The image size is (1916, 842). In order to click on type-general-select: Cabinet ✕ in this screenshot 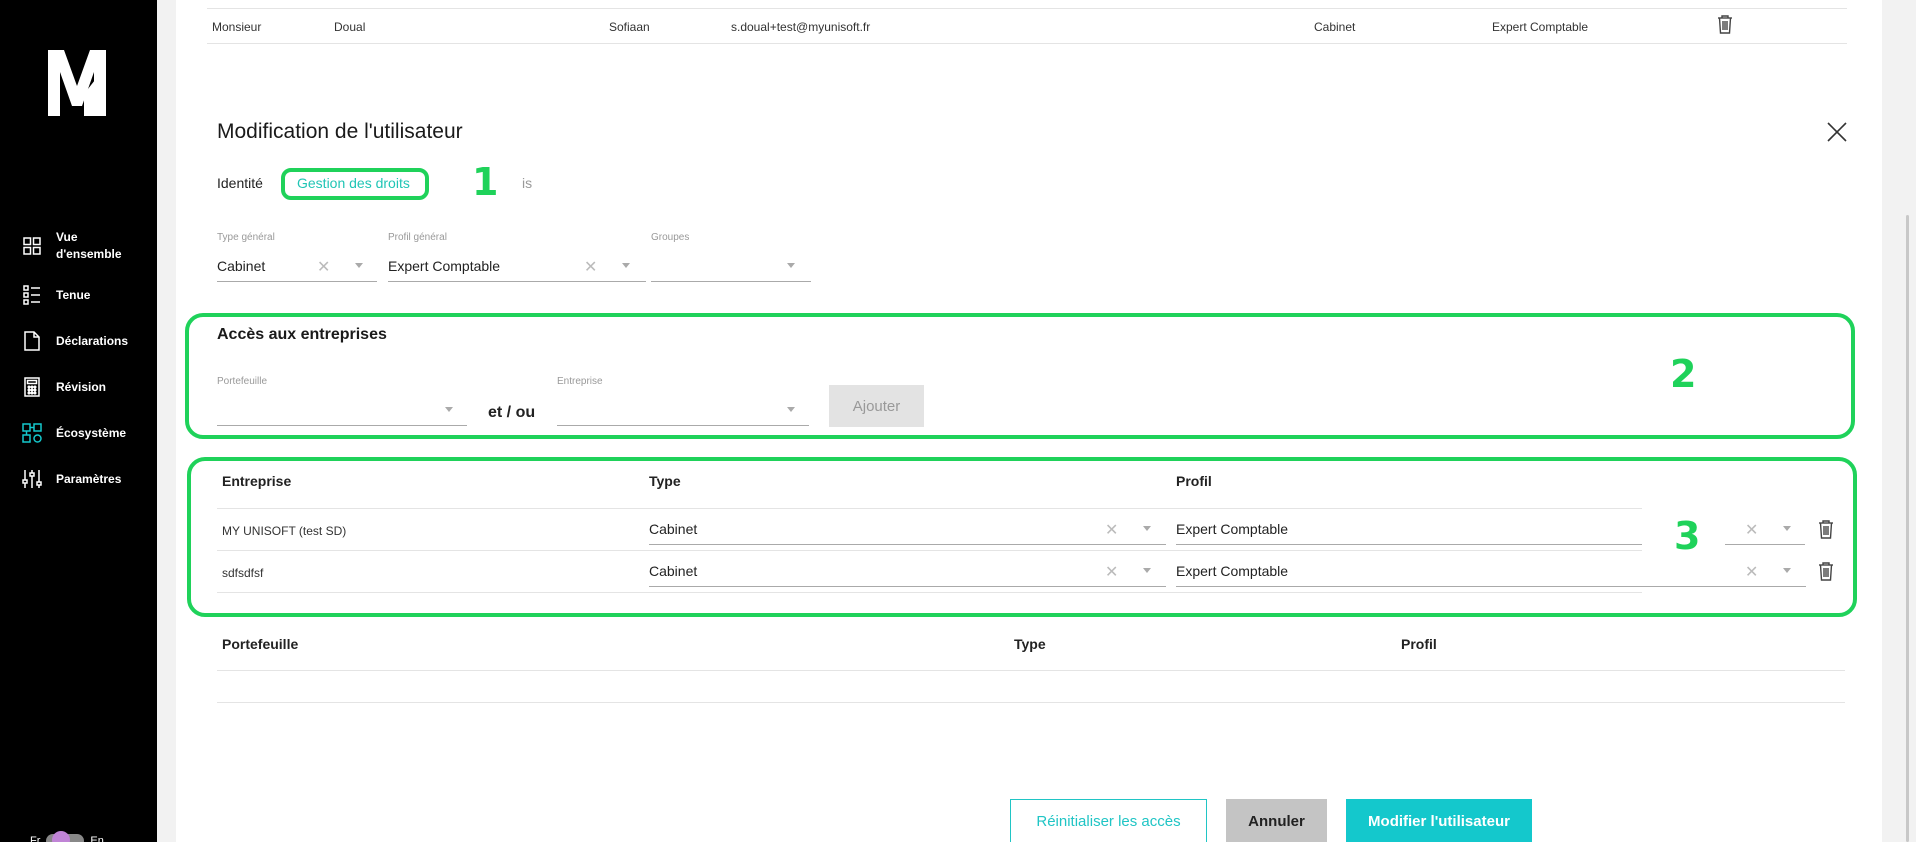, I will do `click(297, 267)`.